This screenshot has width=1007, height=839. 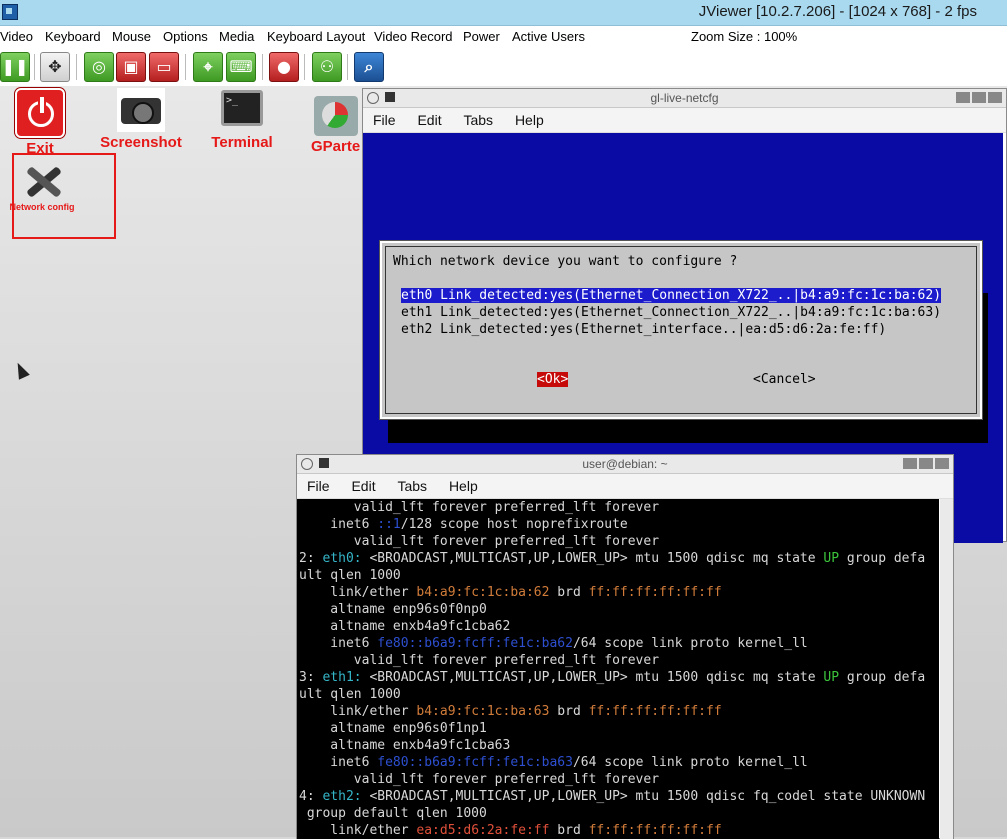 I want to click on terminal-line: altname enxb4a9fc1cba63, so click(x=405, y=745).